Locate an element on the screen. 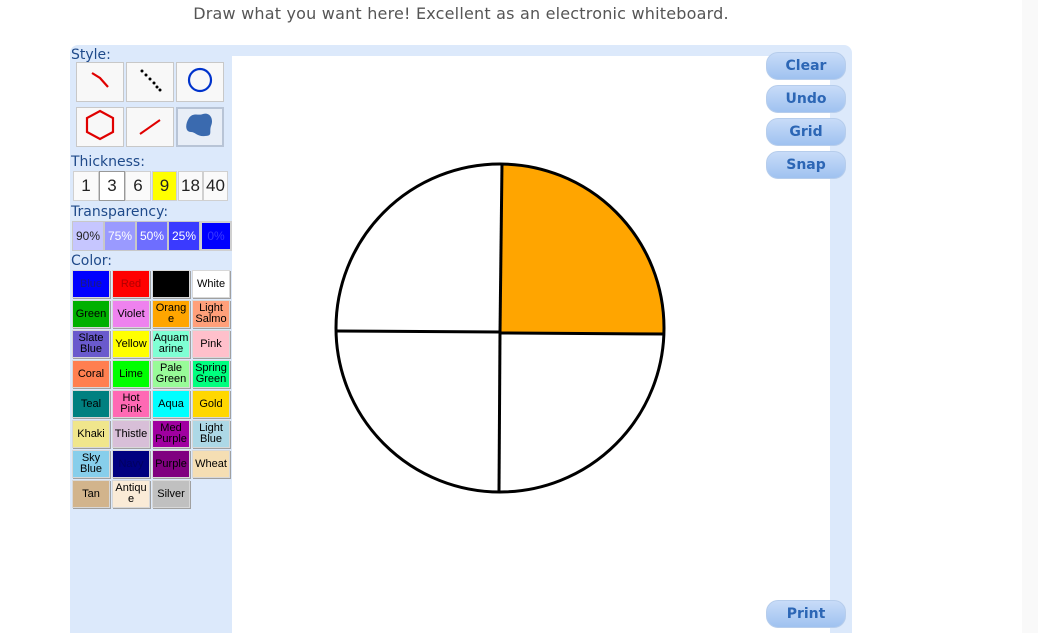  vertical-line-top is located at coordinates (501, 248).